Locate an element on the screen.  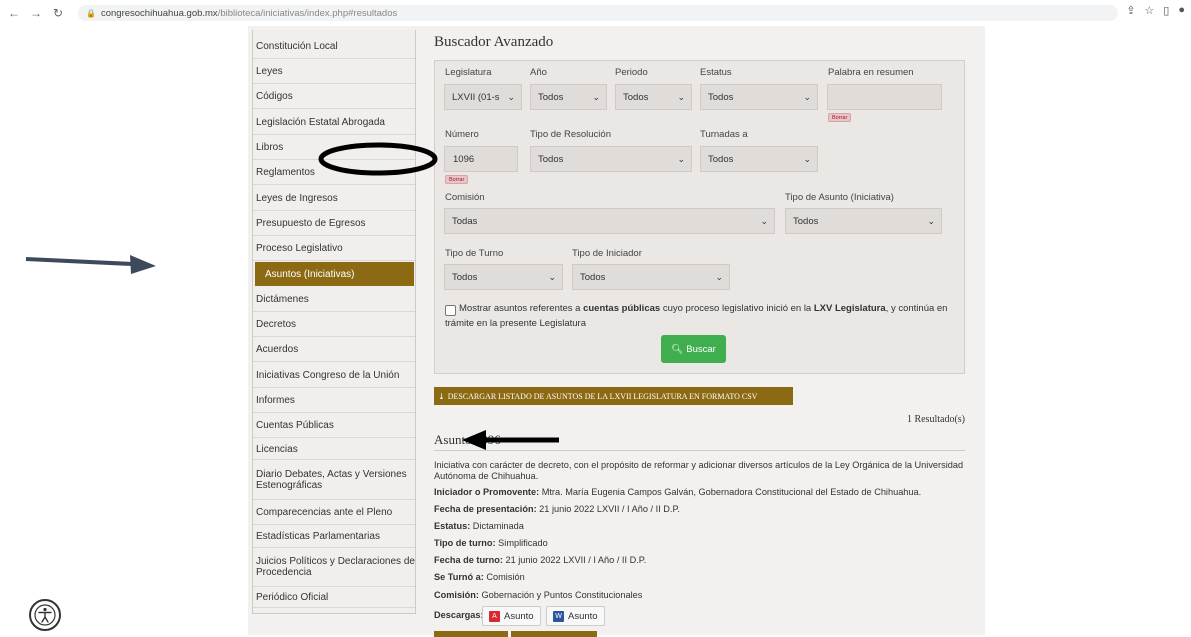
borrar-palabra-button: Borrar is located at coordinates (840, 117).